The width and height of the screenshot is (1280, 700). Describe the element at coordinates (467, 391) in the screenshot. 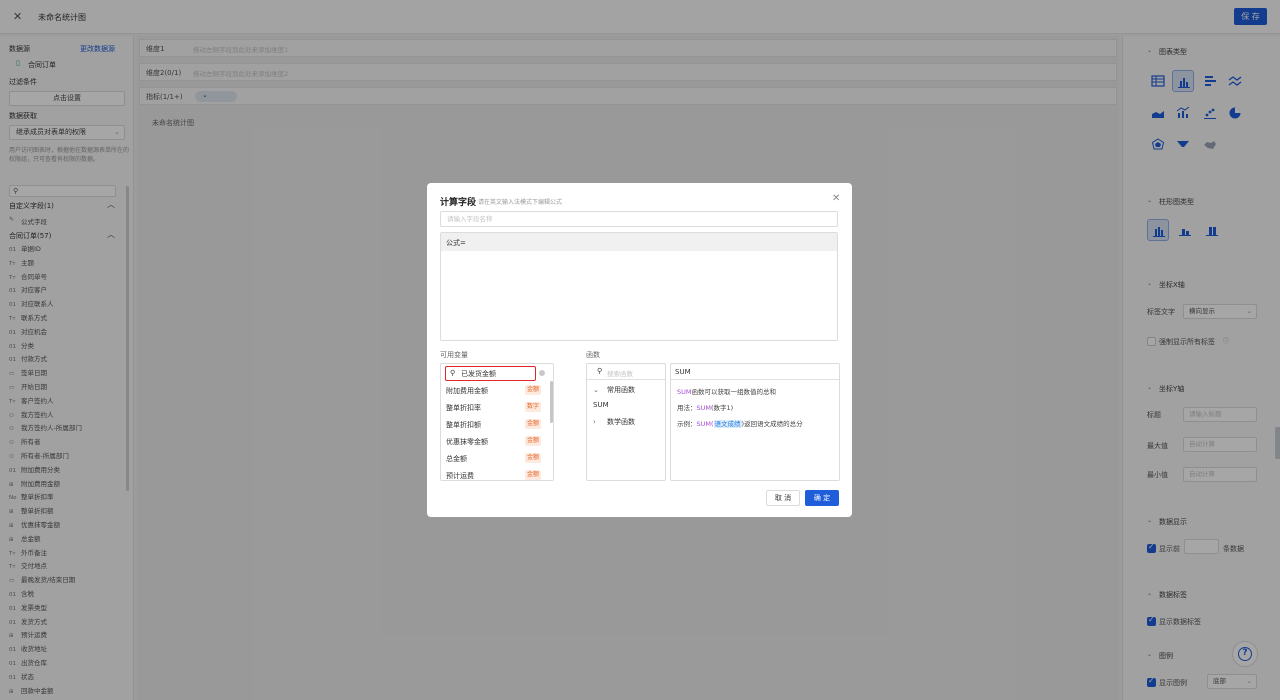

I see `variable-name: 附加费用金额` at that location.